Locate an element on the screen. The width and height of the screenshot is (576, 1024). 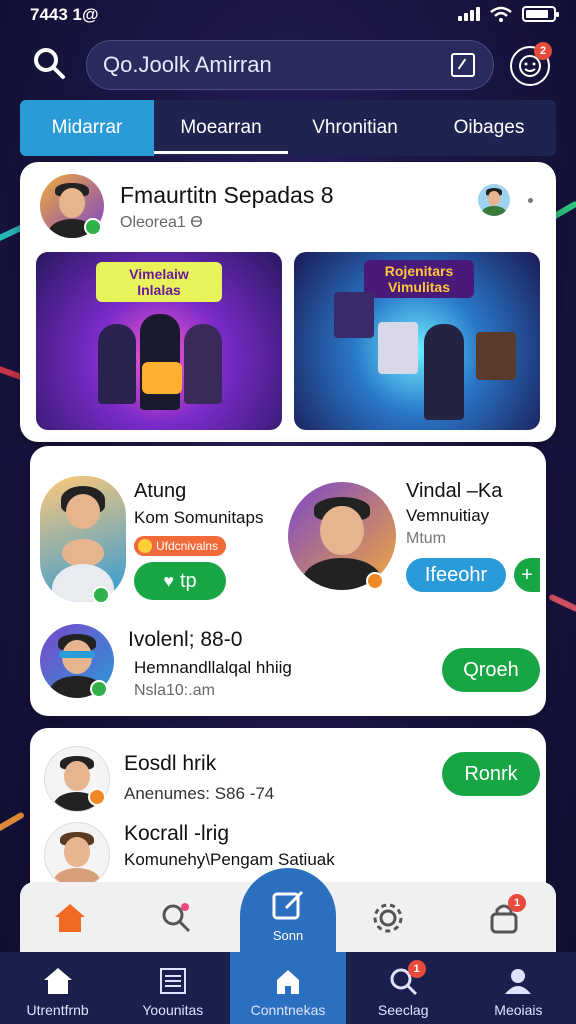
nav-item-list: Yoounitas is located at coordinates (172, 988).